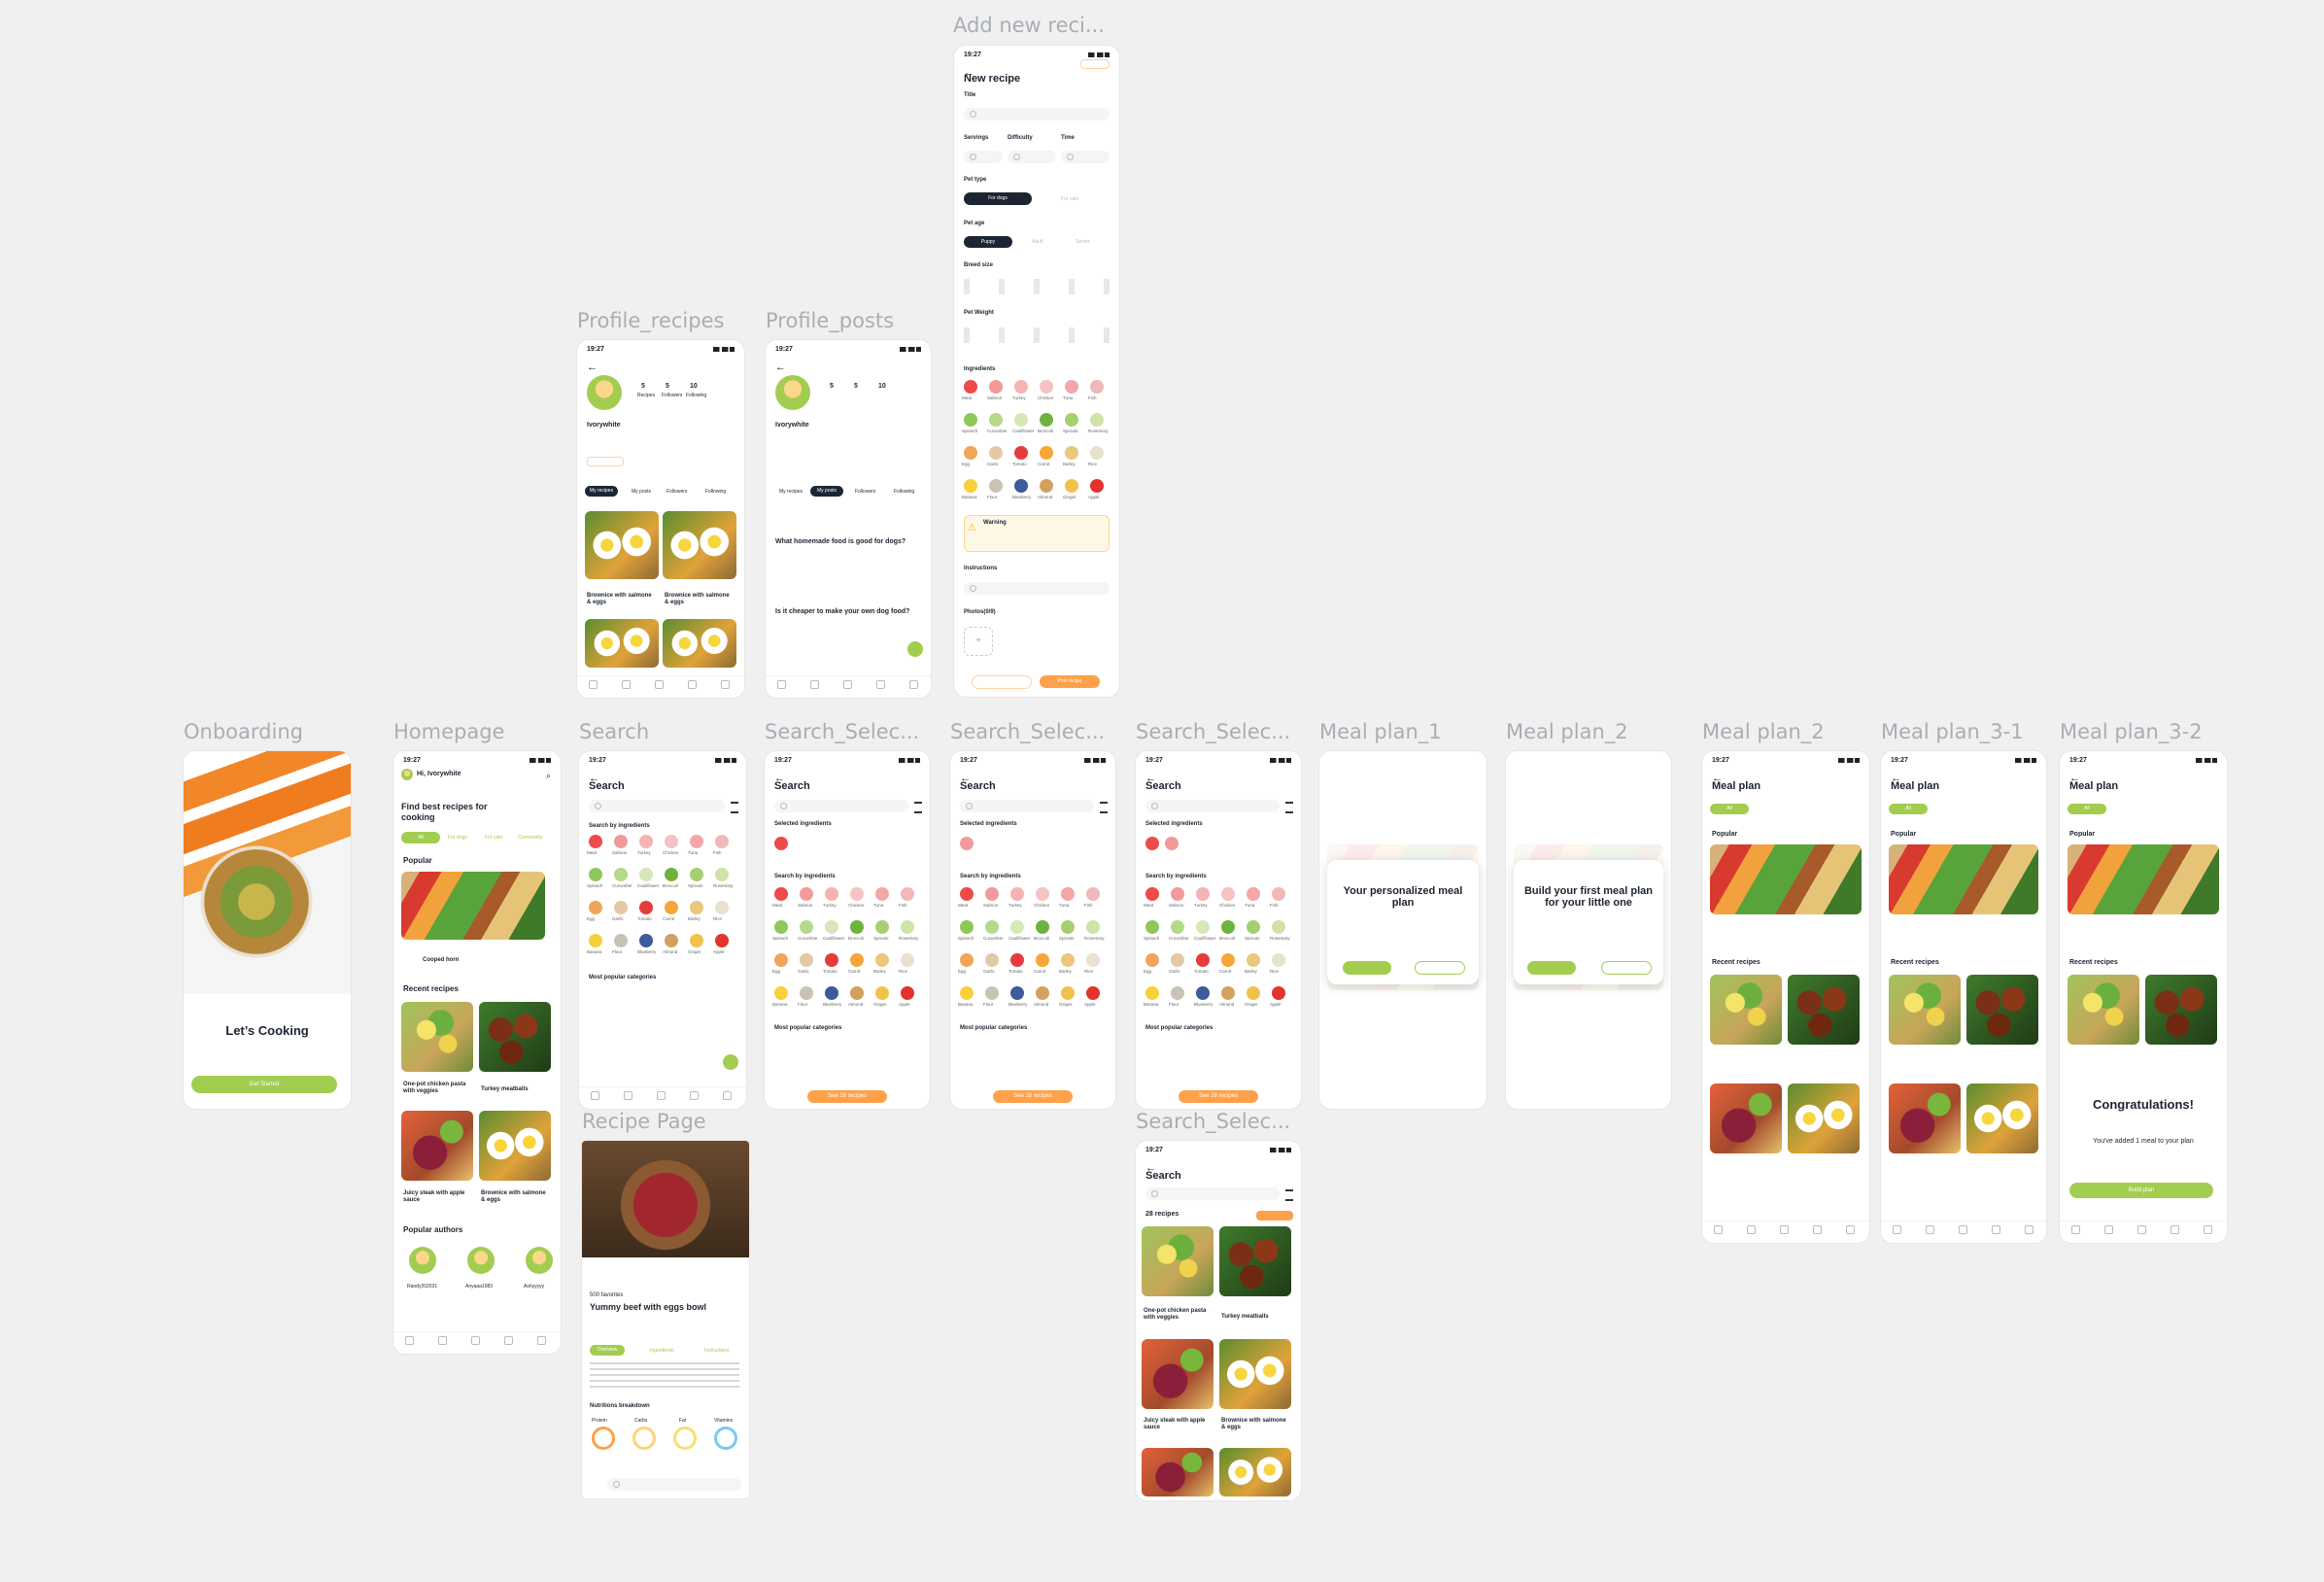 This screenshot has width=2324, height=1582. Describe the element at coordinates (865, 492) in the screenshot. I see `tab-followers: Followers` at that location.